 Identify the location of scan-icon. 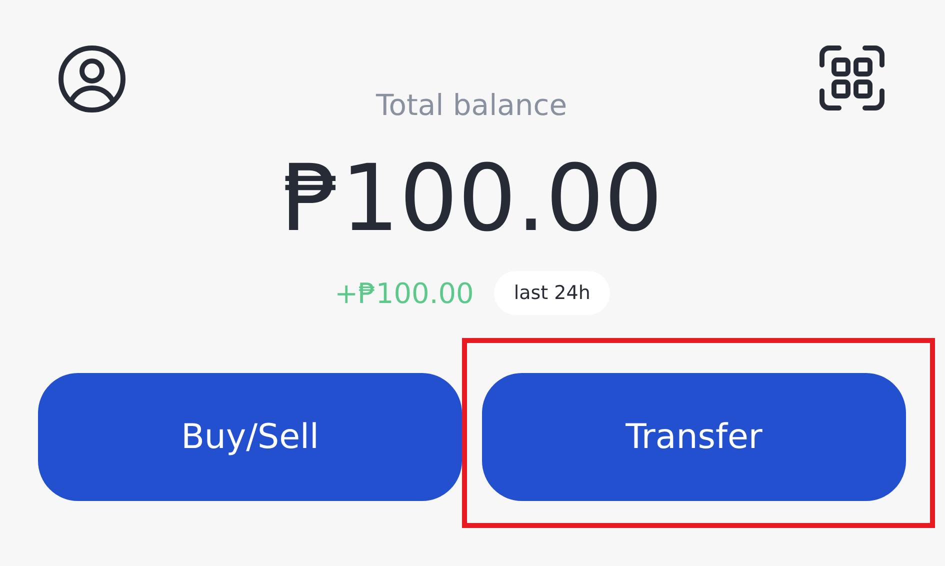
(852, 78).